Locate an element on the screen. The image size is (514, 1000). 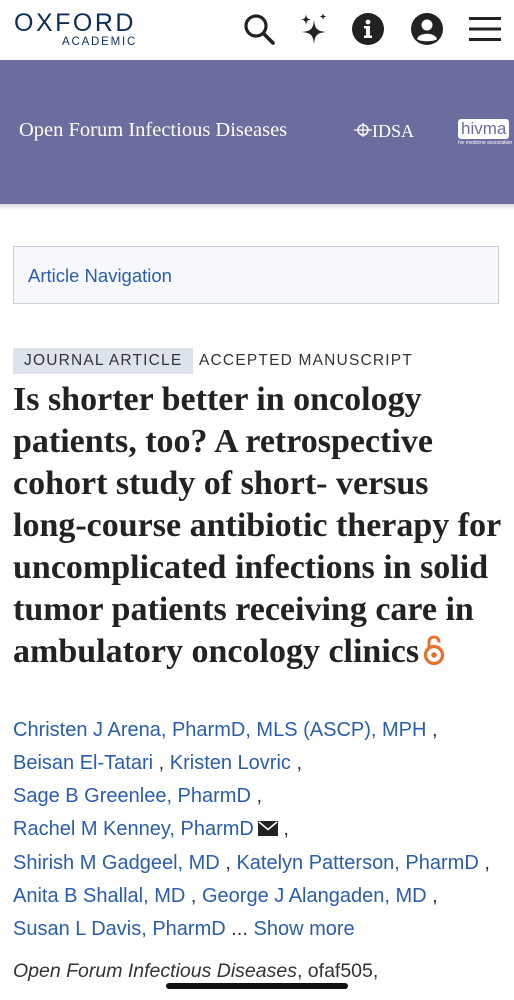
citation-journal: Open Forum Infectious Diseases is located at coordinates (155, 971).